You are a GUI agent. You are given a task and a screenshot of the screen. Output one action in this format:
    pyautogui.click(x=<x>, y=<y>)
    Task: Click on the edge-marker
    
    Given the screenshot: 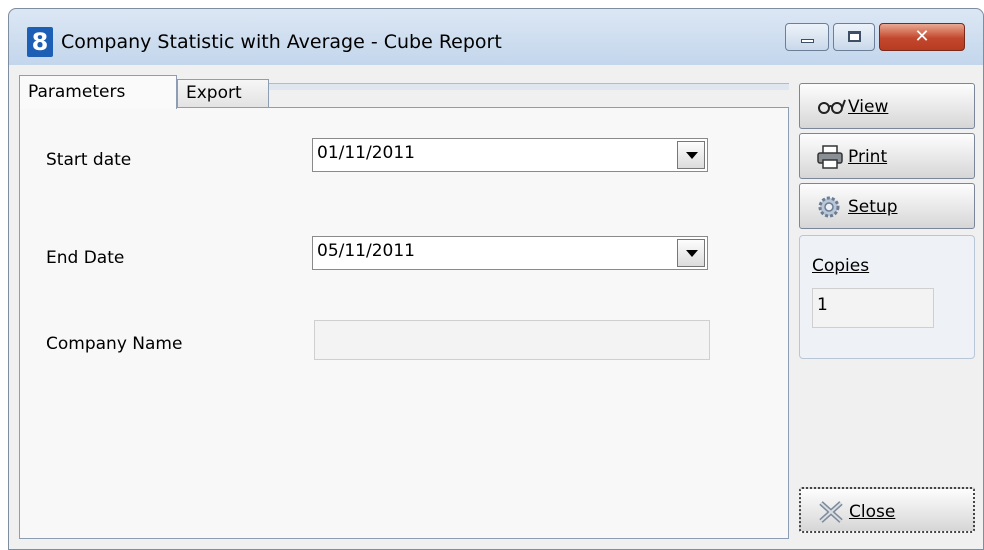 What is the action you would take?
    pyautogui.click(x=3, y=241)
    